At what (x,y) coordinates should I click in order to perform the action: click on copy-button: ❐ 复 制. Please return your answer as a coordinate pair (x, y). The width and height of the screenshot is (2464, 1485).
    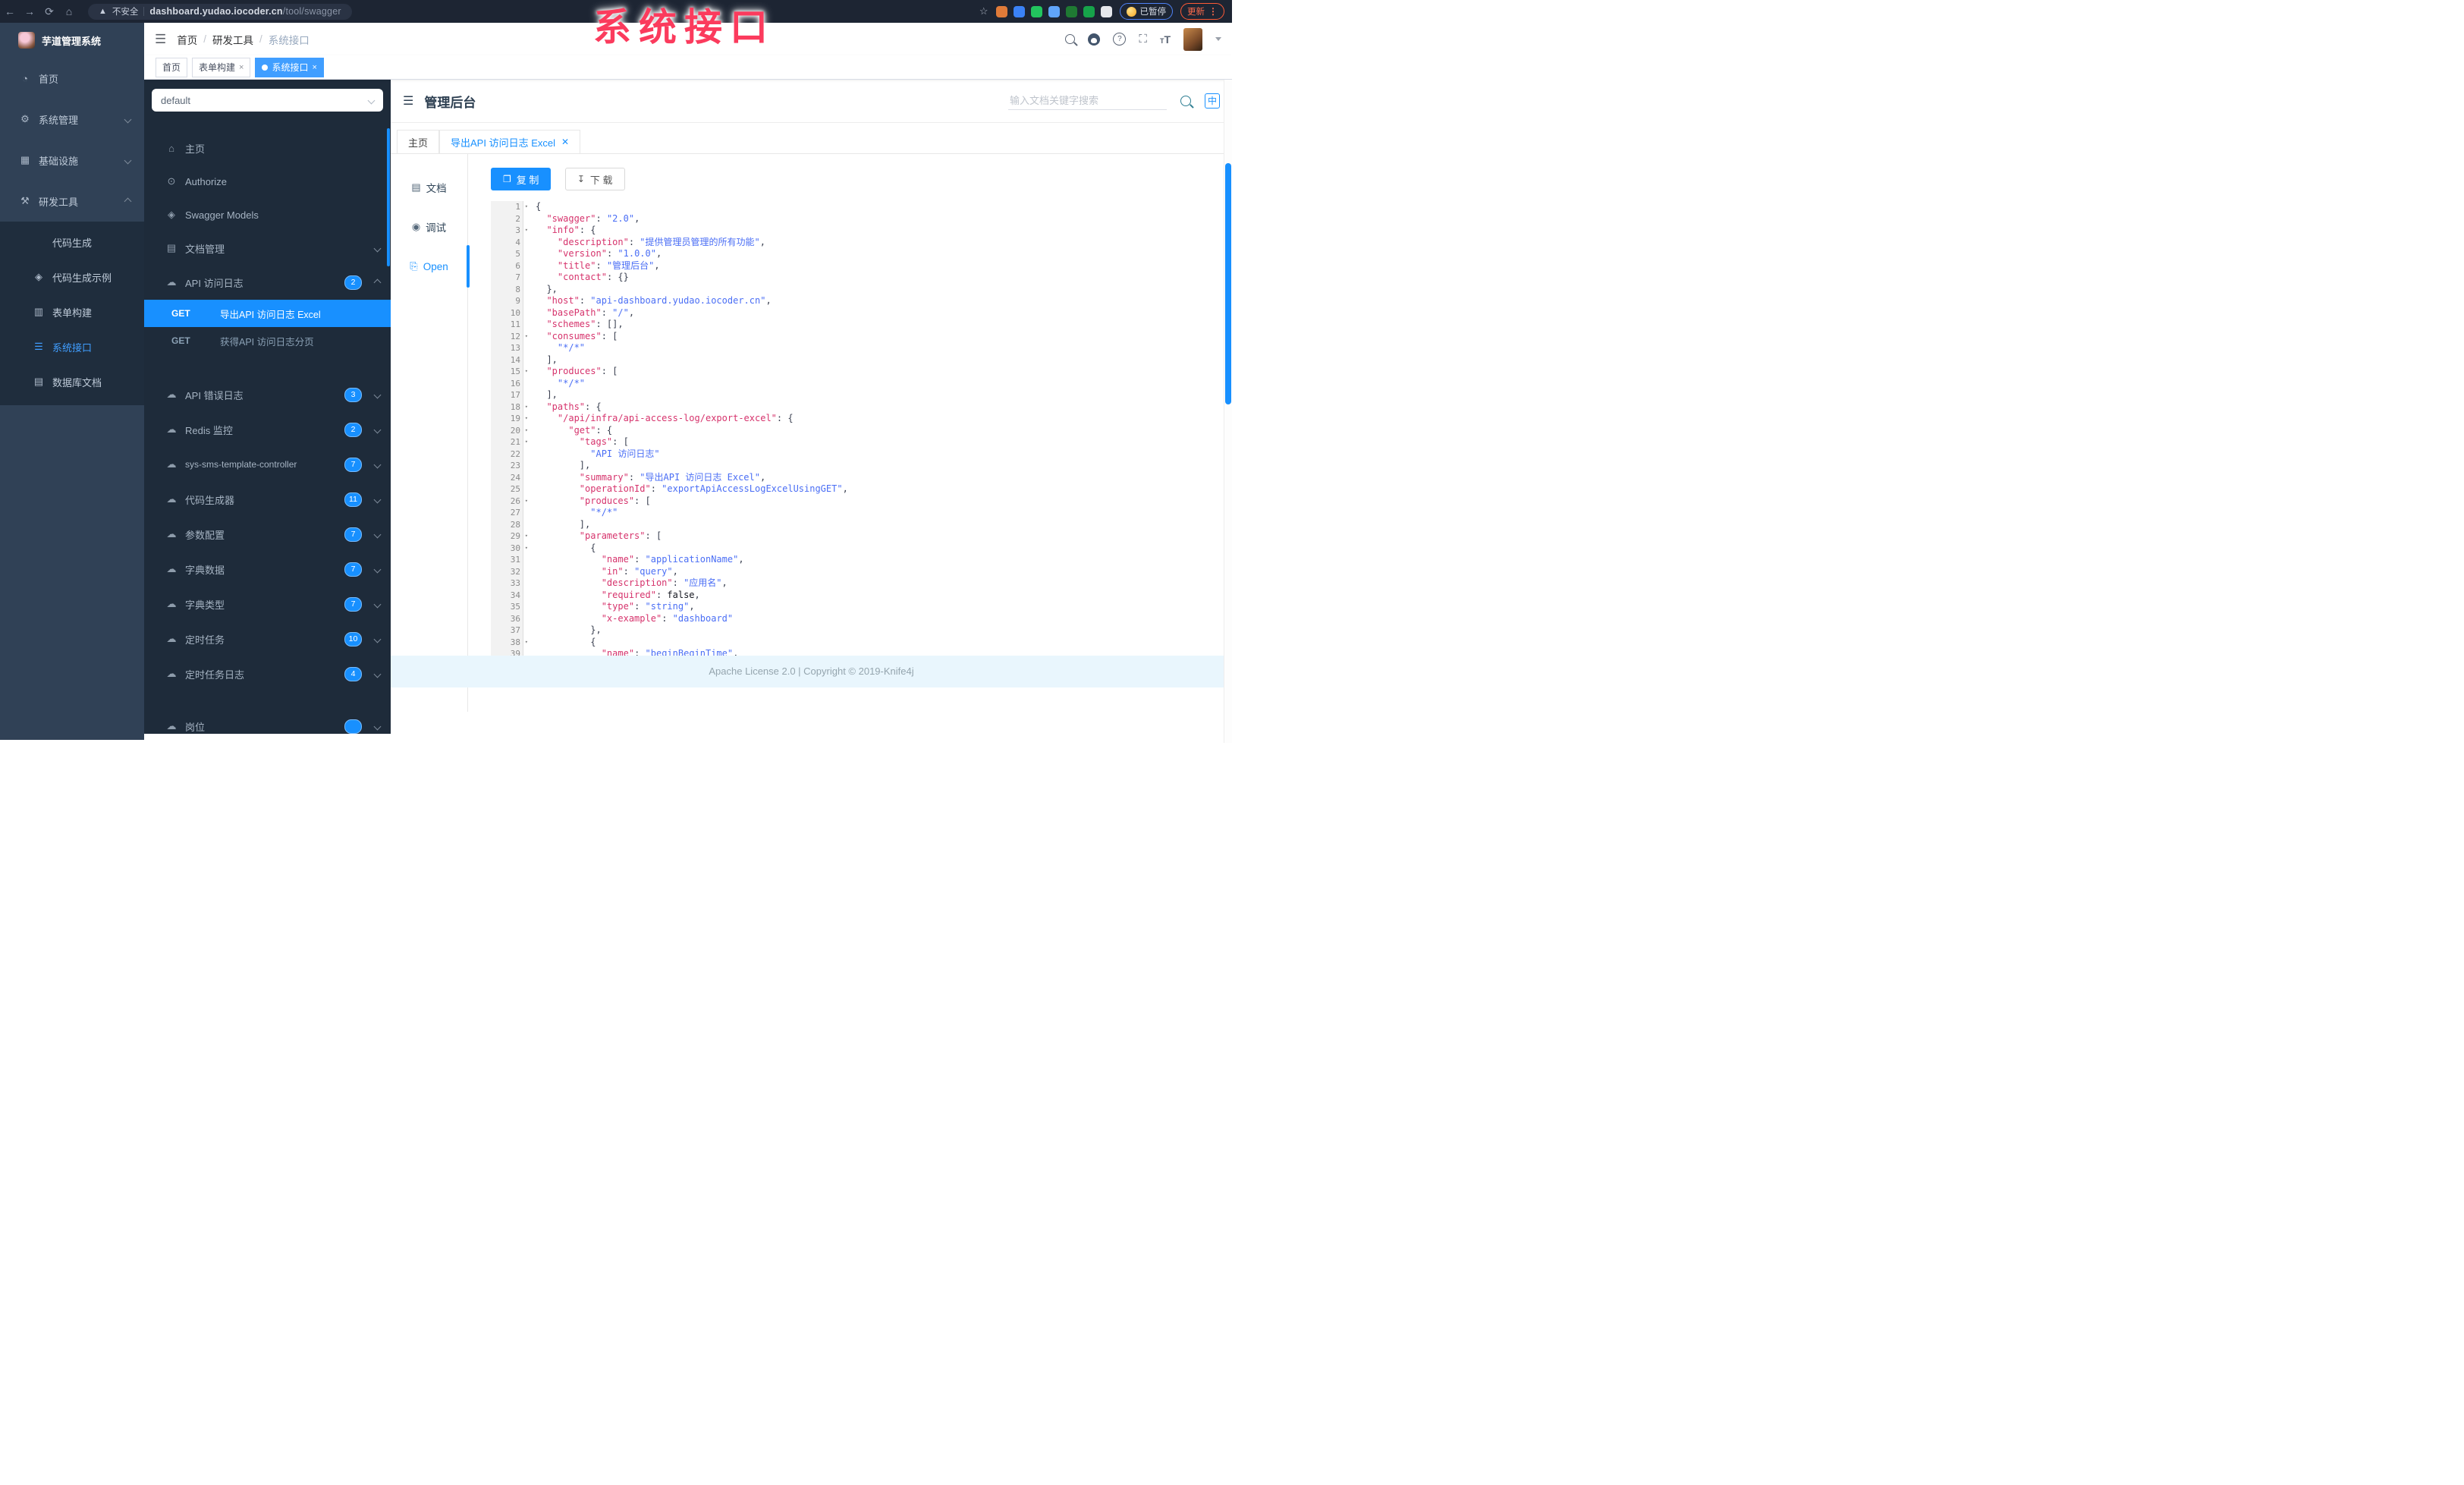
    Looking at the image, I should click on (521, 179).